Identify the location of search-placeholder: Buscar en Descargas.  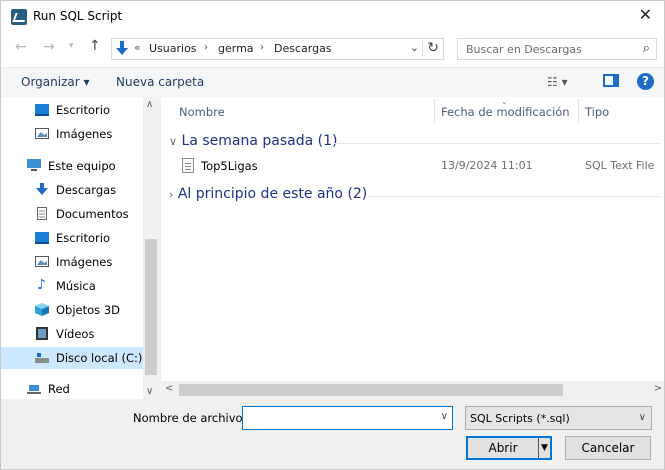
(524, 49).